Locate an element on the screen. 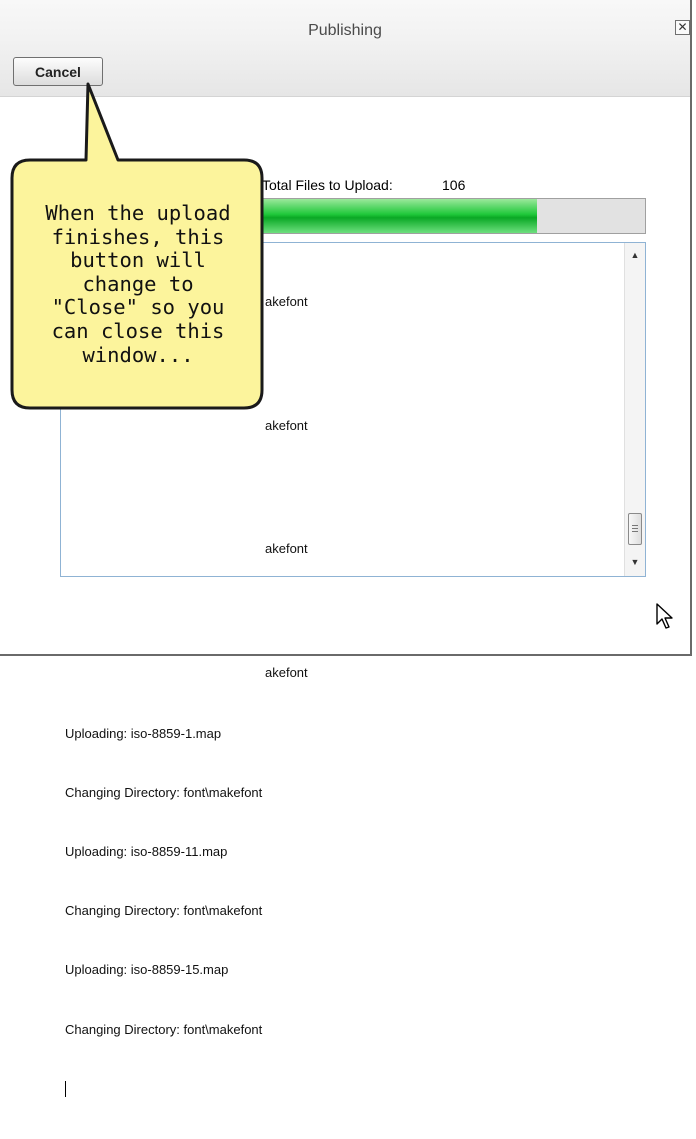  text-caret is located at coordinates (340, 1089).